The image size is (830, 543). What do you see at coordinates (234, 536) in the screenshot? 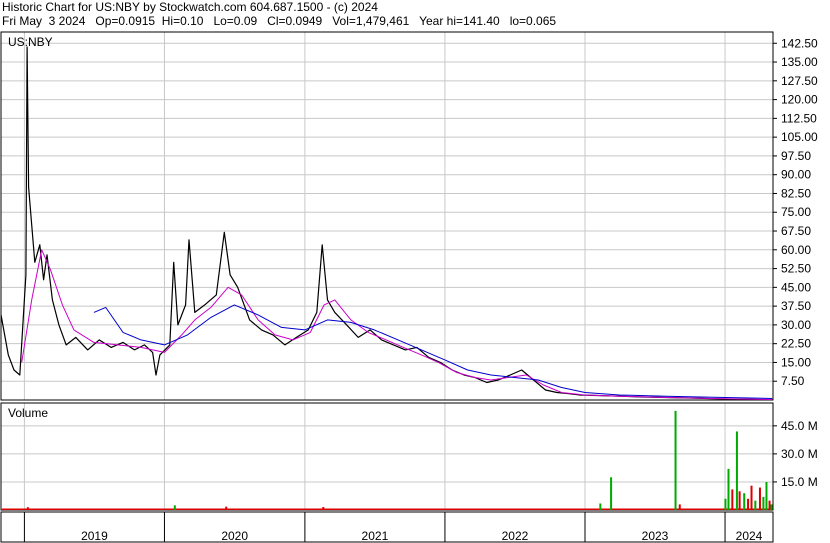
I see `year-label: 2020` at bounding box center [234, 536].